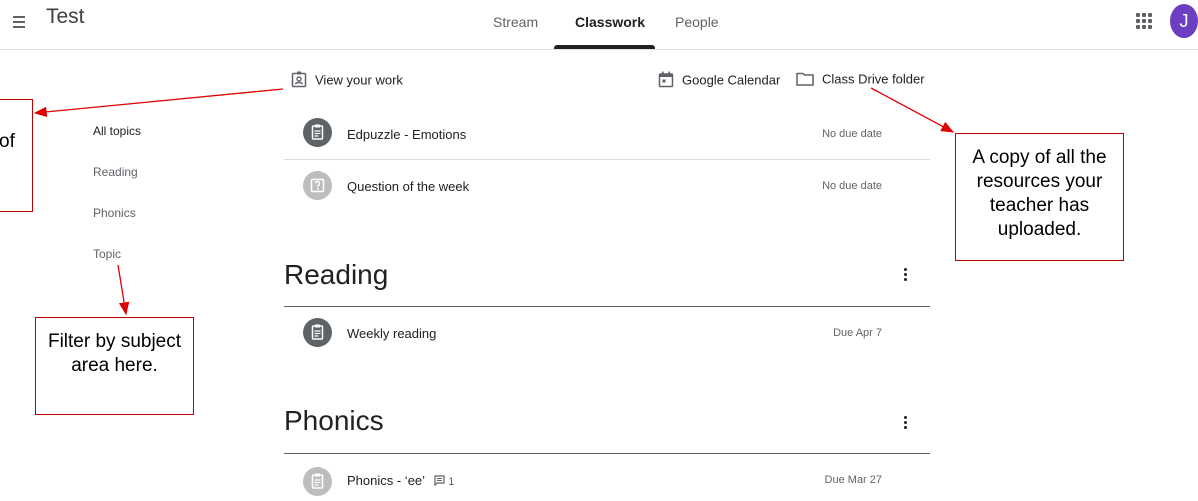 Image resolution: width=1198 pixels, height=501 pixels. I want to click on arrow-drive-folder, so click(912, 110).